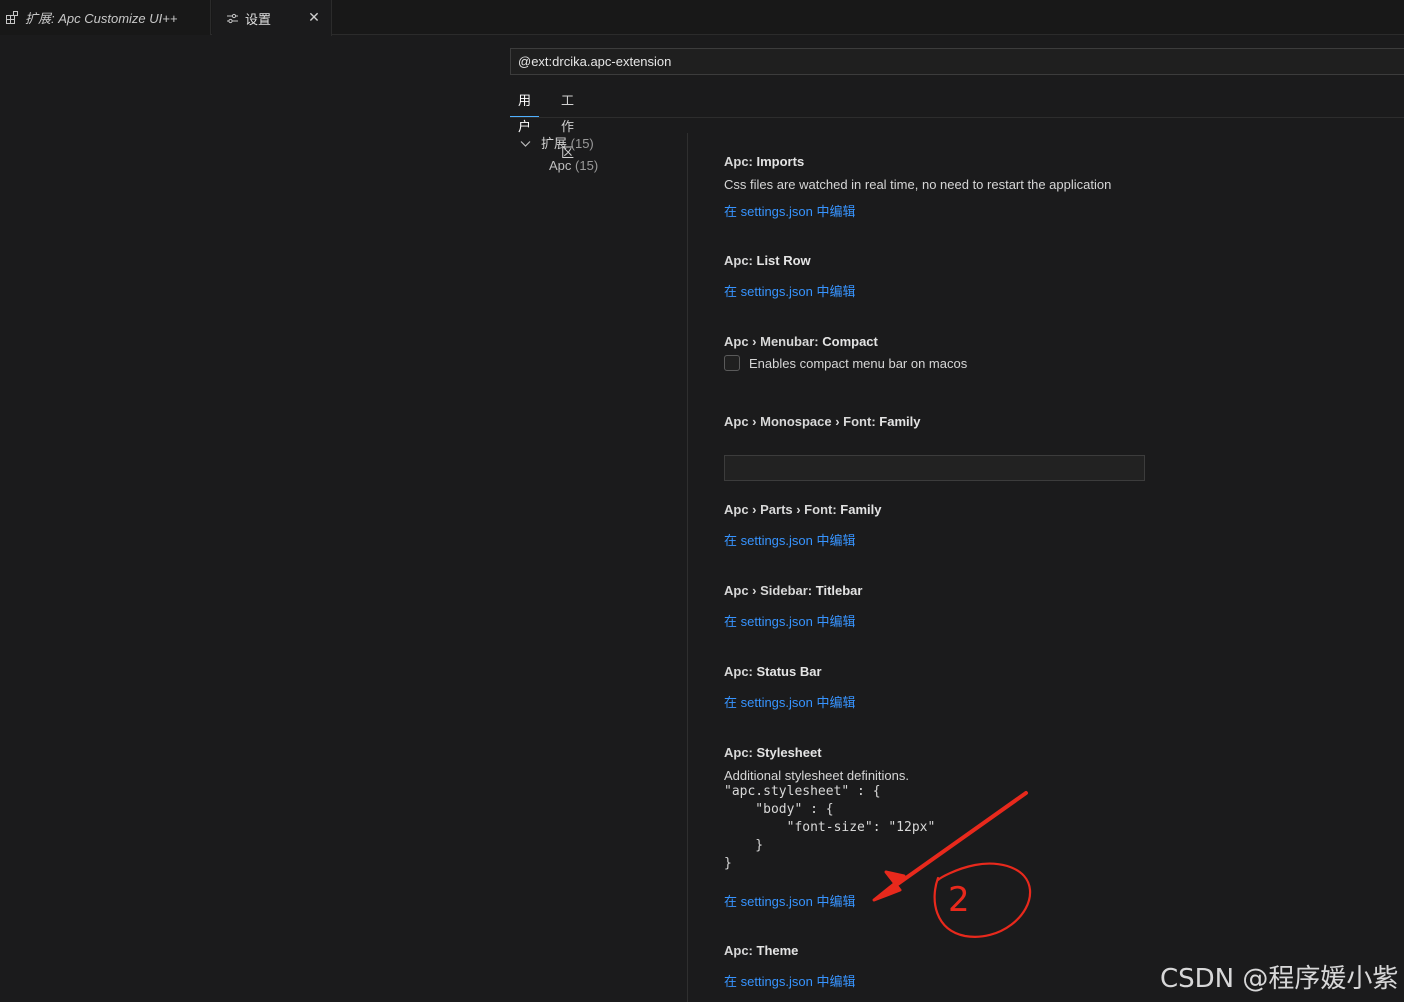 This screenshot has width=1404, height=1002. I want to click on toc-label: Apc, so click(560, 165).